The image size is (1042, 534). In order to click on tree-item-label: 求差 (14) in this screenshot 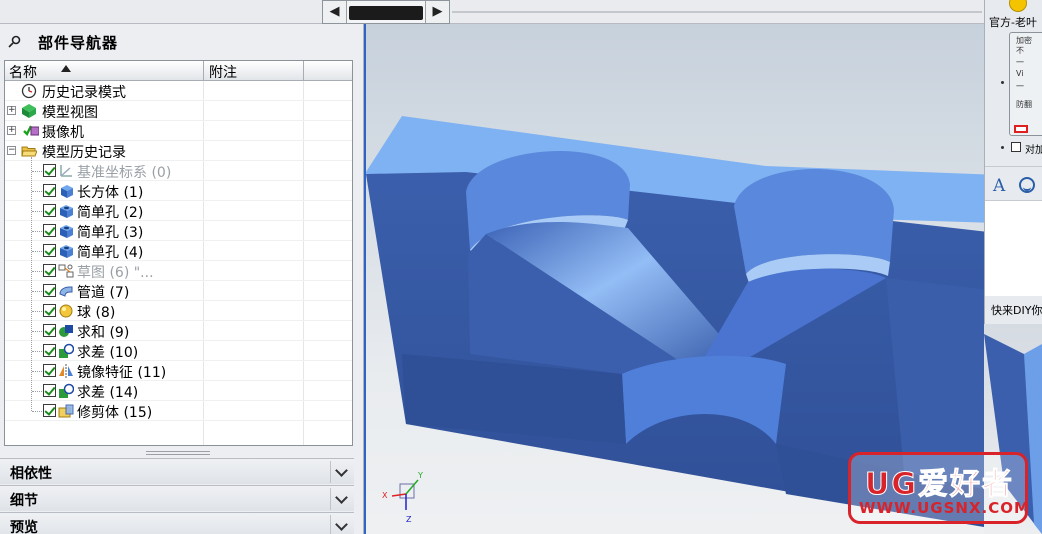, I will do `click(108, 393)`.